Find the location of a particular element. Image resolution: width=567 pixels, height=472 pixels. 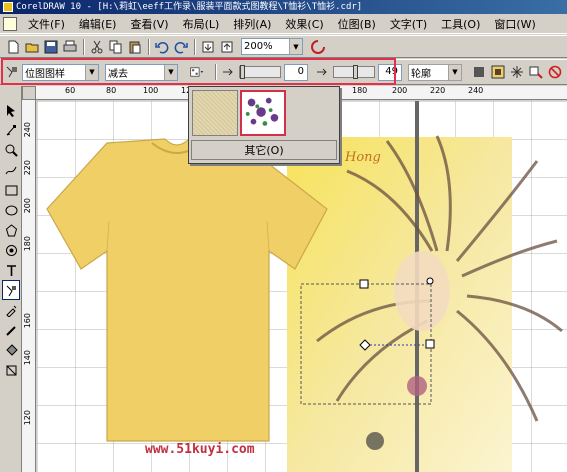

vertical-ruler: 240 220 200 180 160 140 120 is located at coordinates (29, 286).